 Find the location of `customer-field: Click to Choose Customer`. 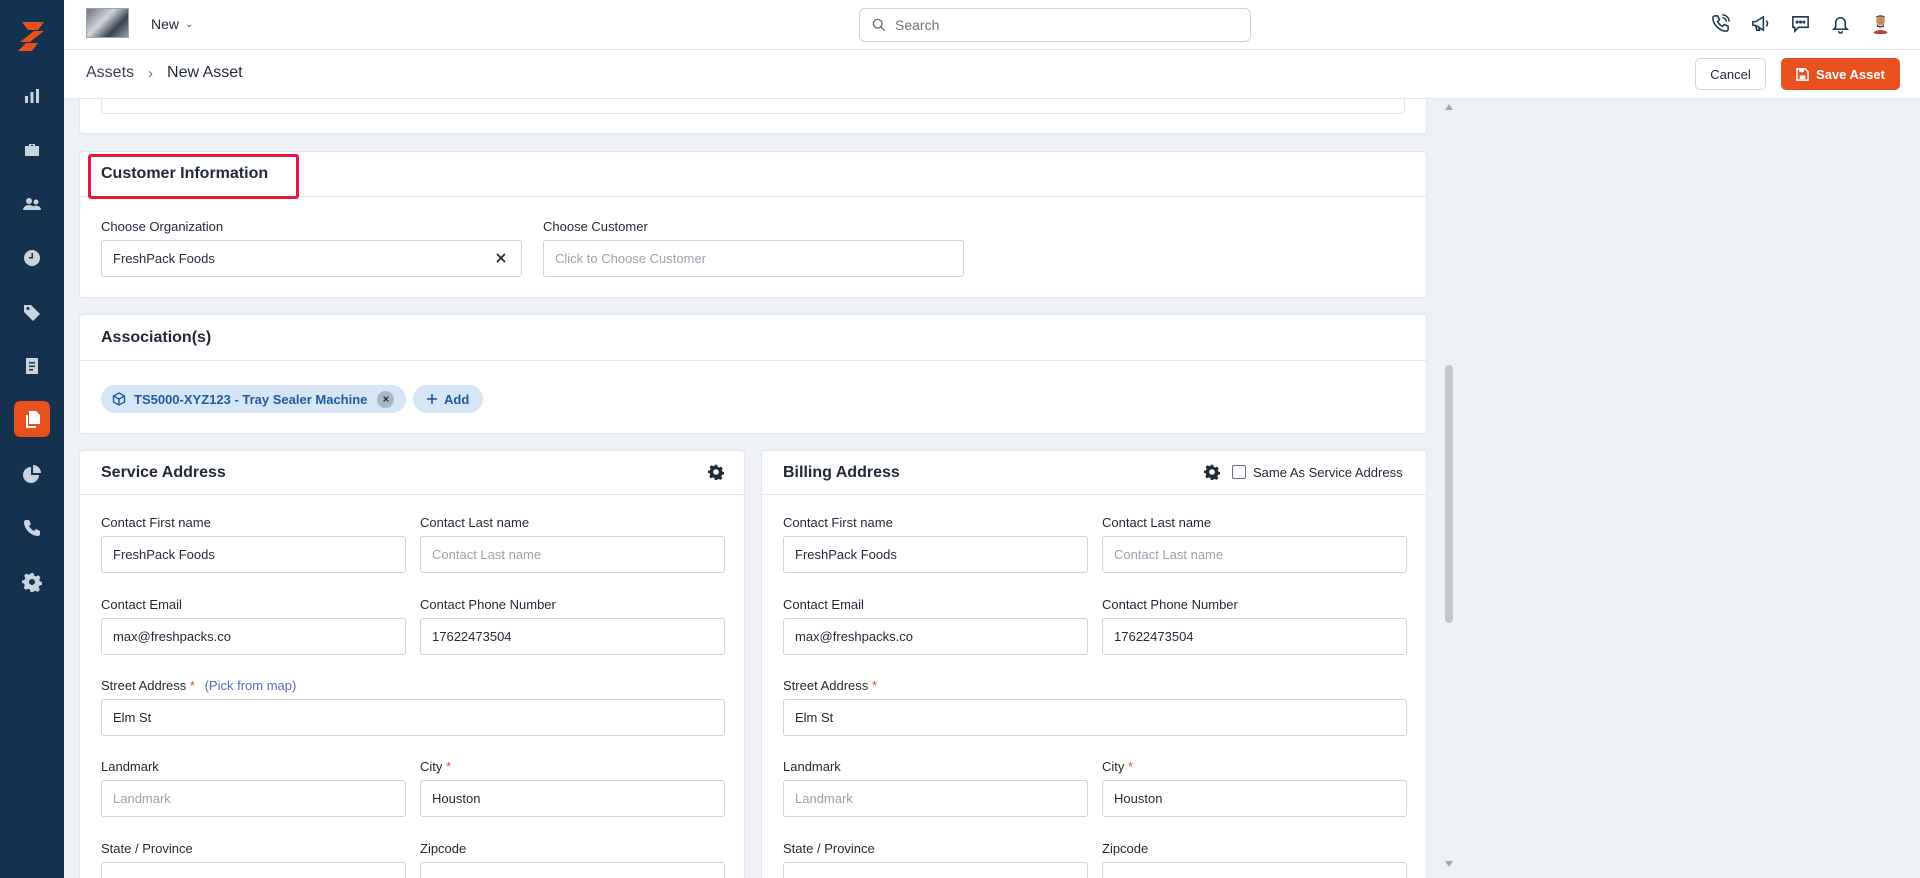

customer-field: Click to Choose Customer is located at coordinates (753, 258).